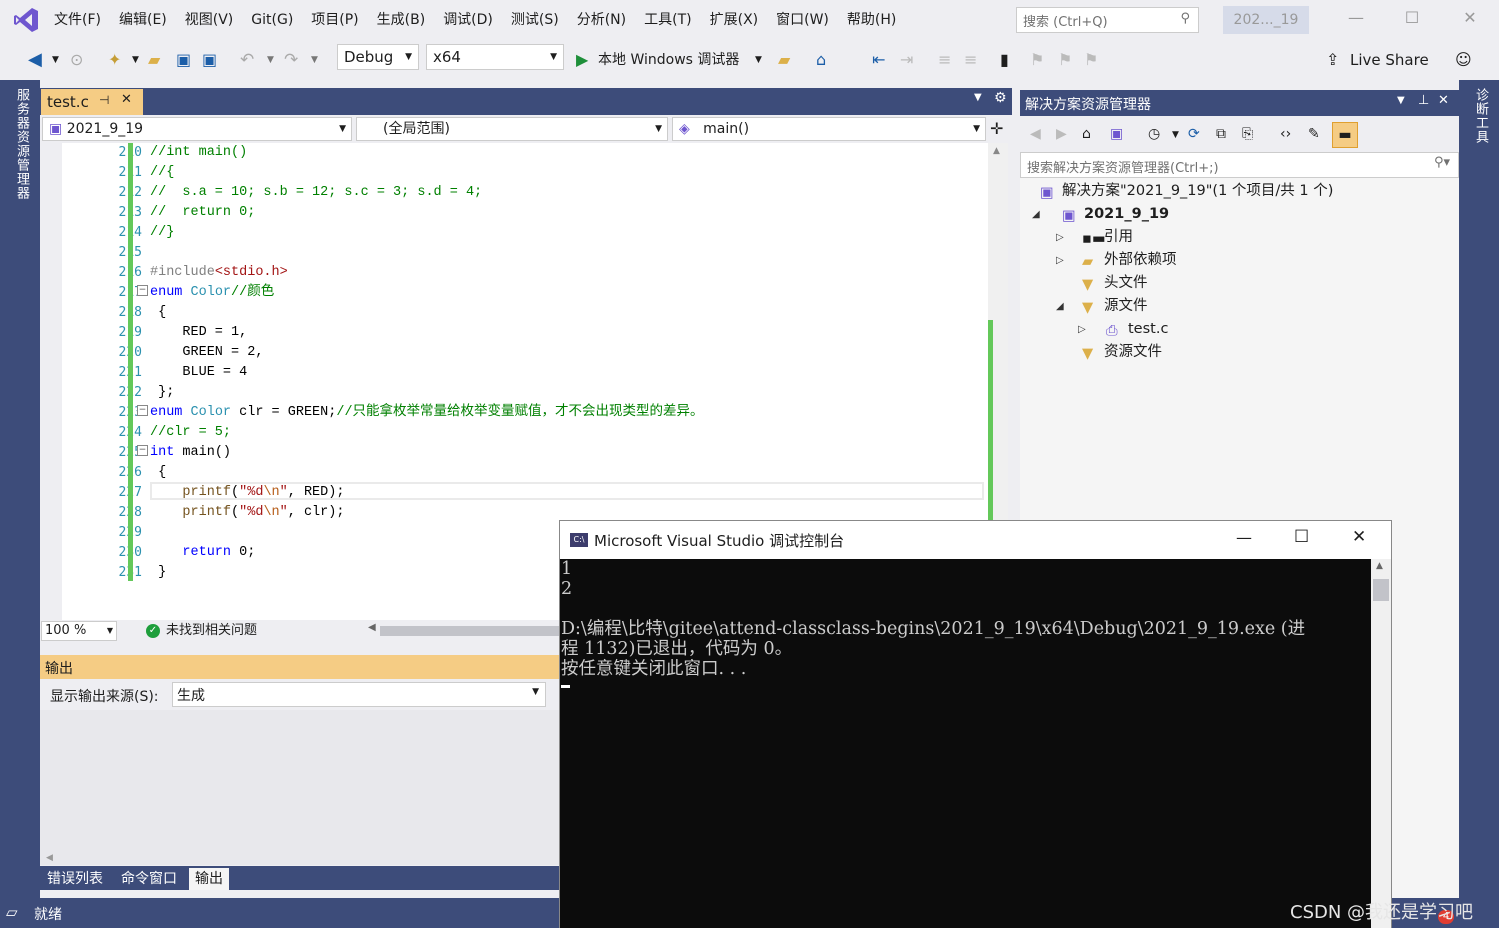  What do you see at coordinates (126, 99) in the screenshot?
I see `close-tab-icon: ✕` at bounding box center [126, 99].